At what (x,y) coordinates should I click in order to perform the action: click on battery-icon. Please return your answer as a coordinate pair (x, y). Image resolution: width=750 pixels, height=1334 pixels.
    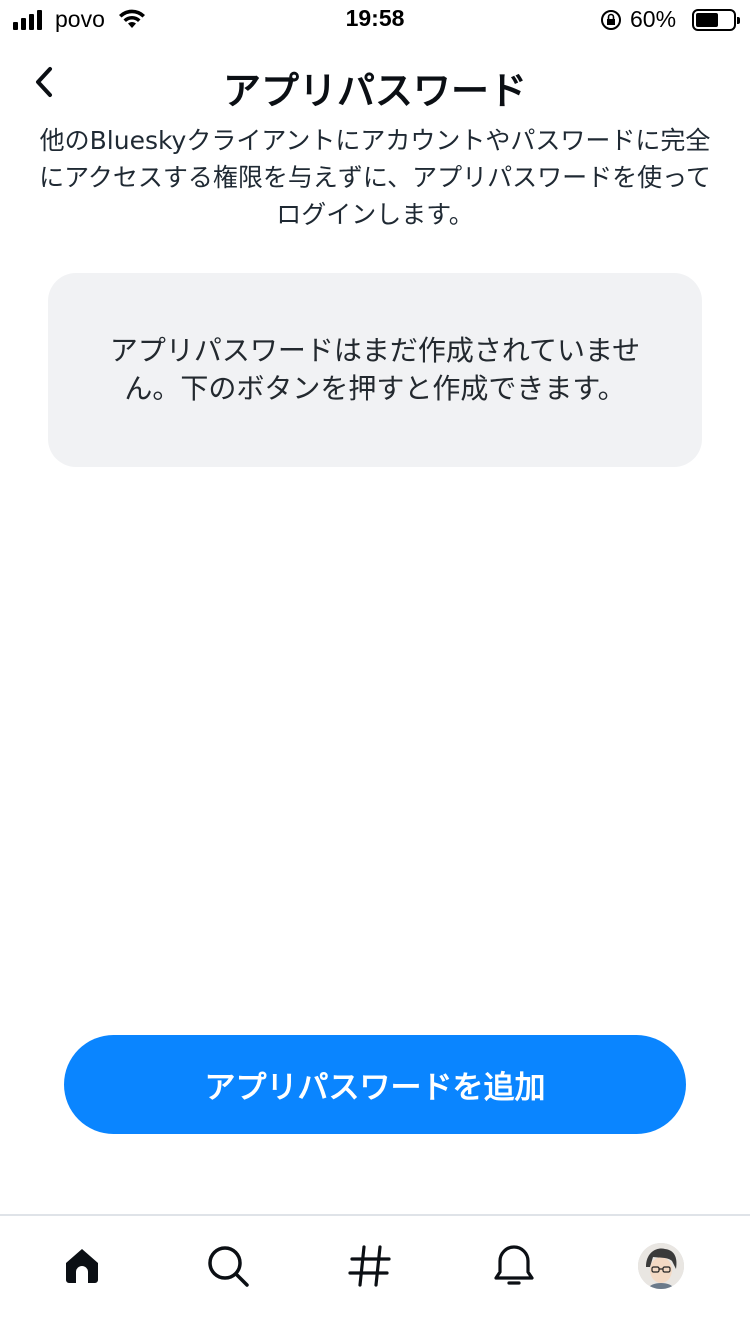
    Looking at the image, I should click on (716, 20).